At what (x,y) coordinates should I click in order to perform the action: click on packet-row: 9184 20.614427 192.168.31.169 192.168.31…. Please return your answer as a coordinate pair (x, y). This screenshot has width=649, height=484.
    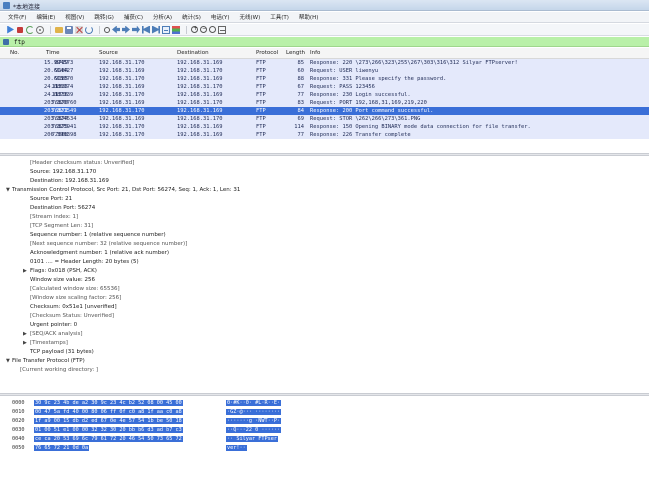
    Looking at the image, I should click on (324, 71).